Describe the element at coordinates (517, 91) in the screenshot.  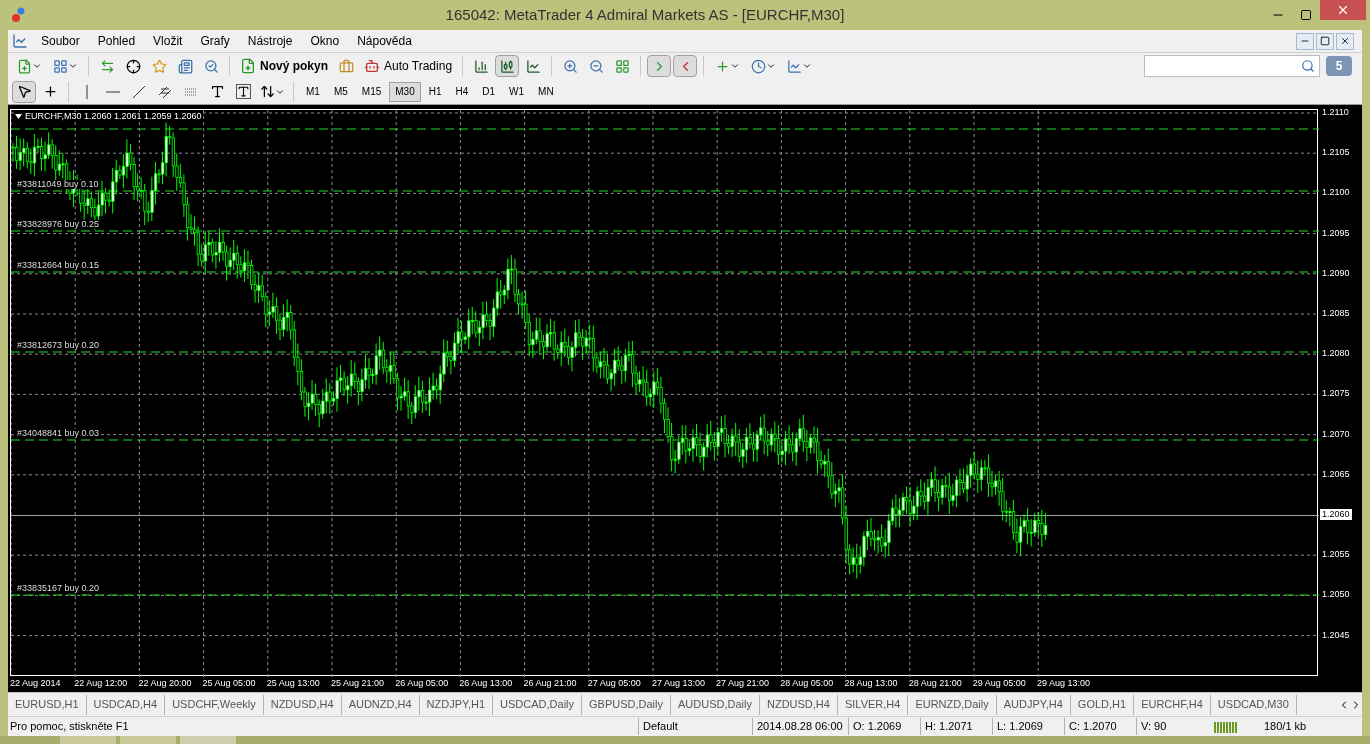
I see `timeframe-button: W1` at that location.